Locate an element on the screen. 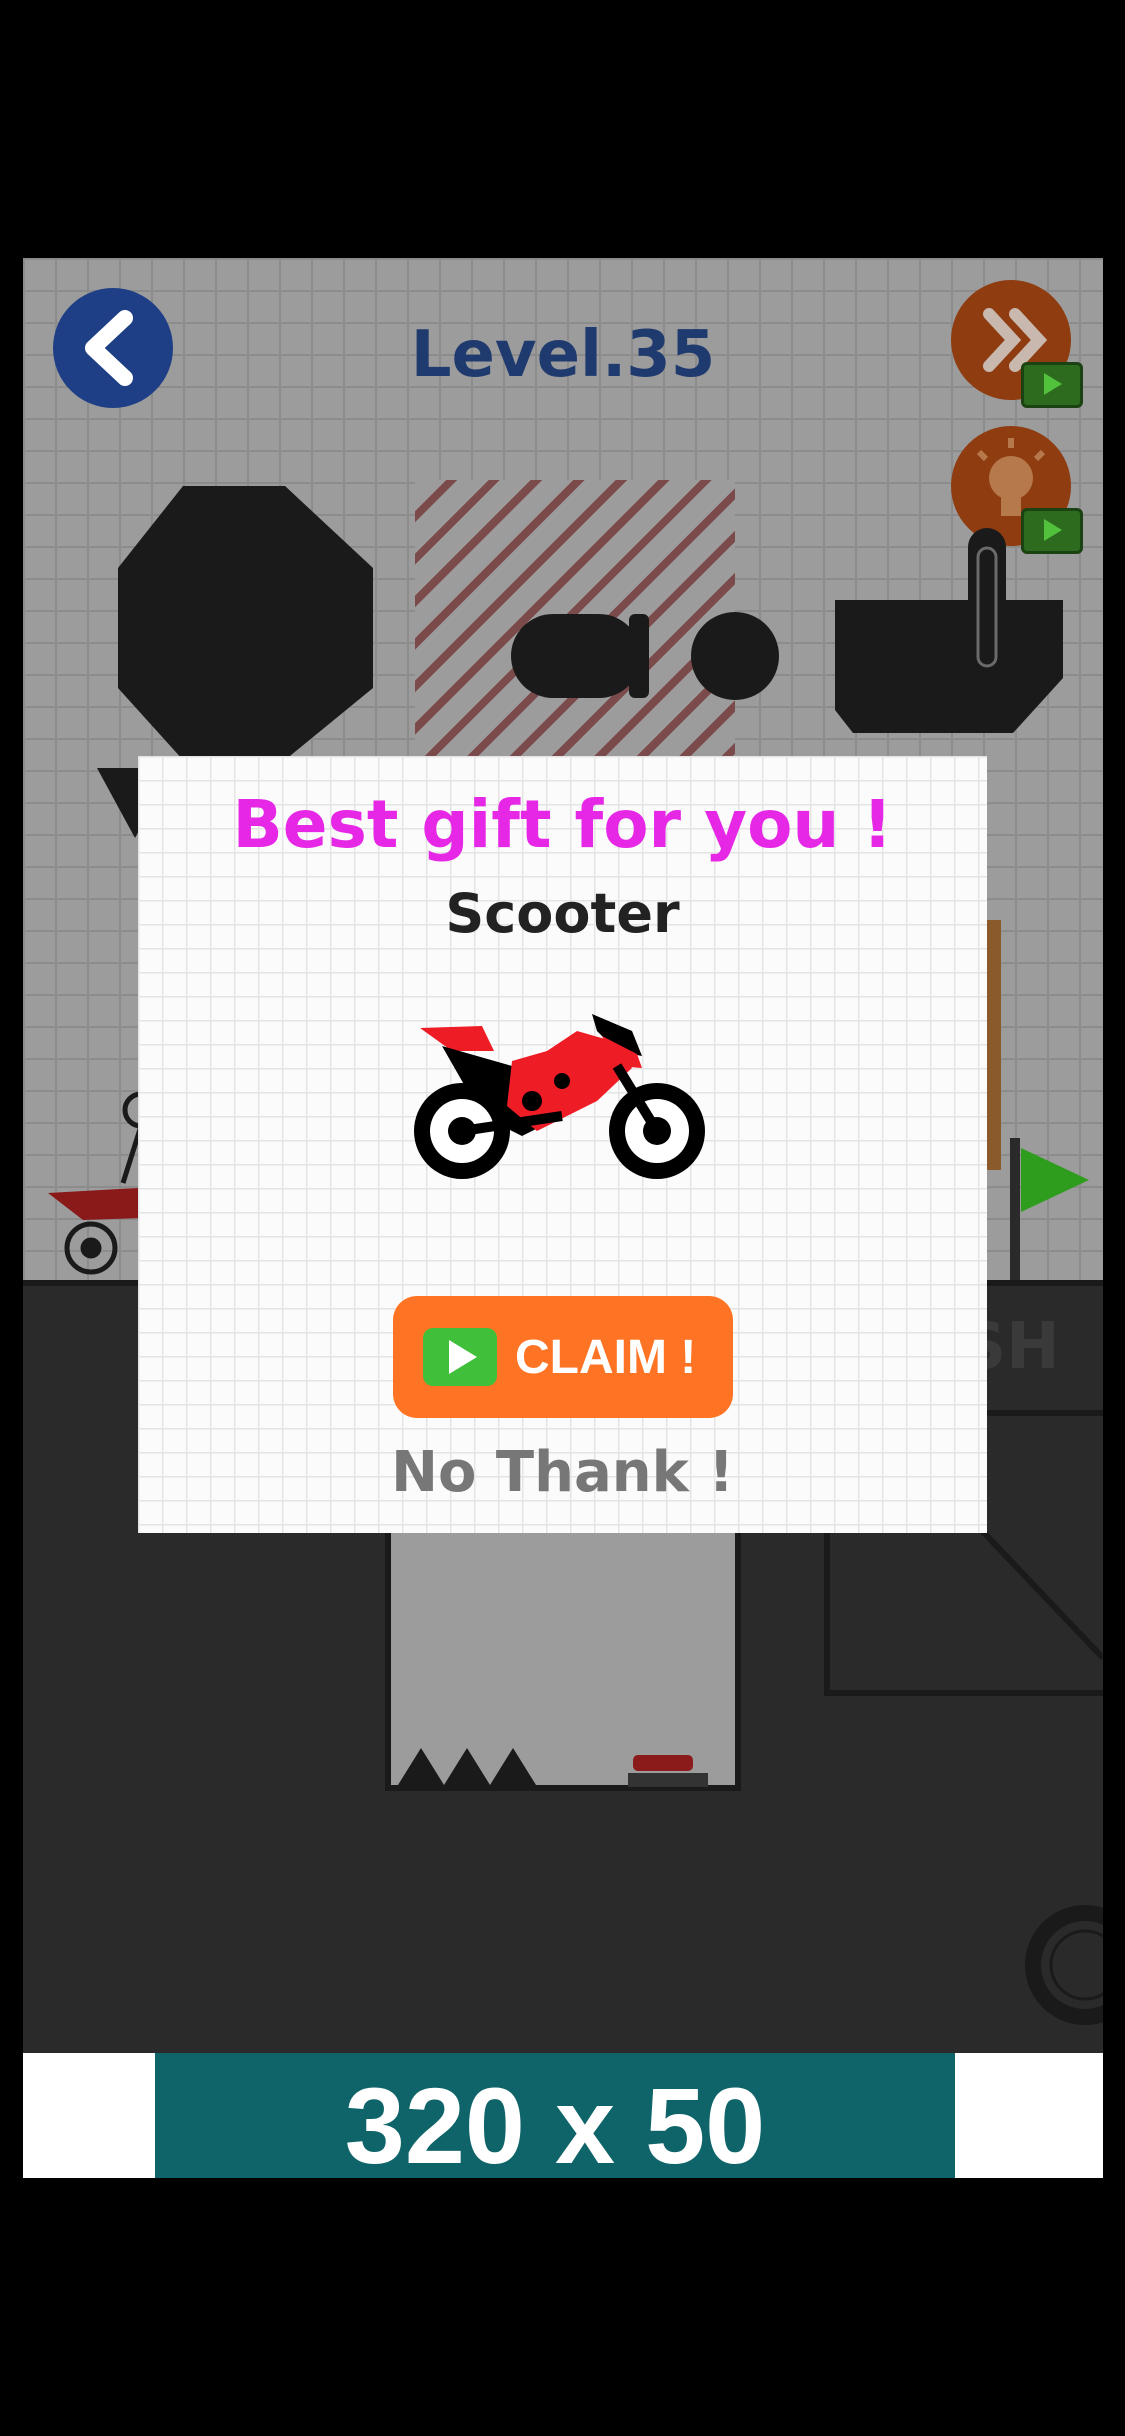 The image size is (1125, 2436). ad-banner: 320 x 50 is located at coordinates (563, 2119).